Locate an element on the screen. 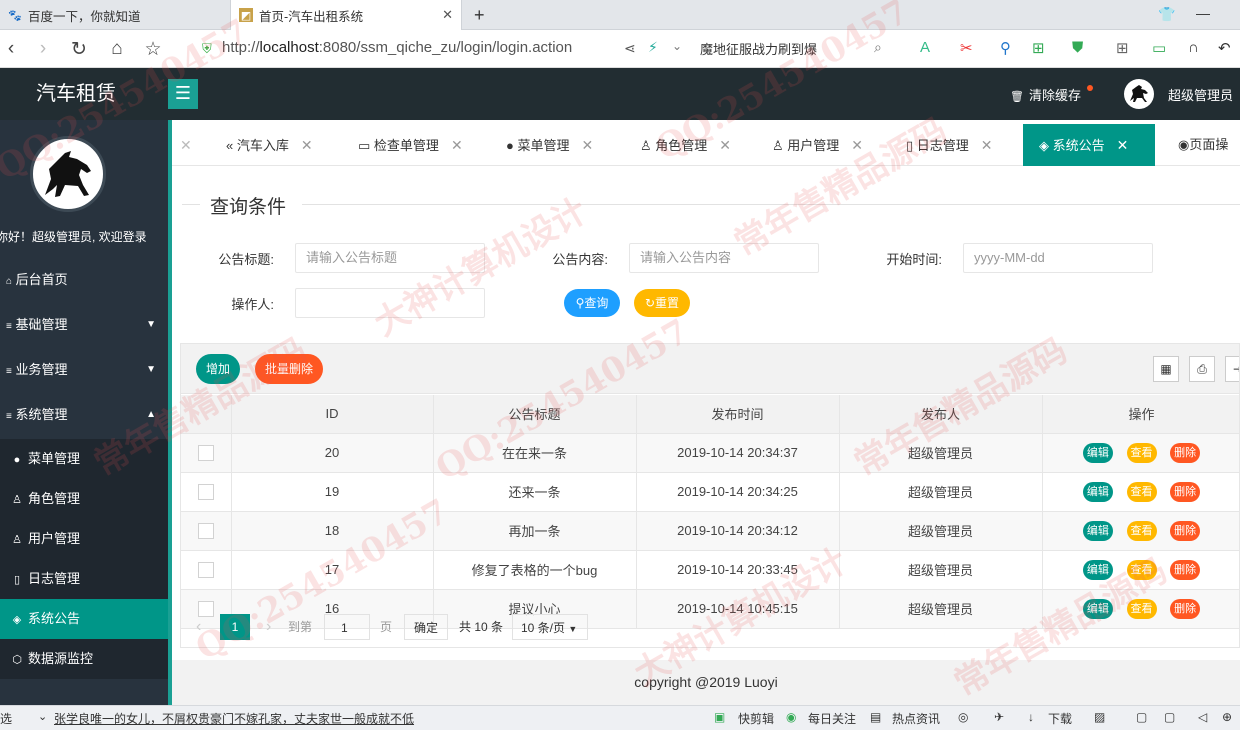 The width and height of the screenshot is (1240, 730). tab-car-storage: « 汽车入库 ✕ is located at coordinates (269, 145).